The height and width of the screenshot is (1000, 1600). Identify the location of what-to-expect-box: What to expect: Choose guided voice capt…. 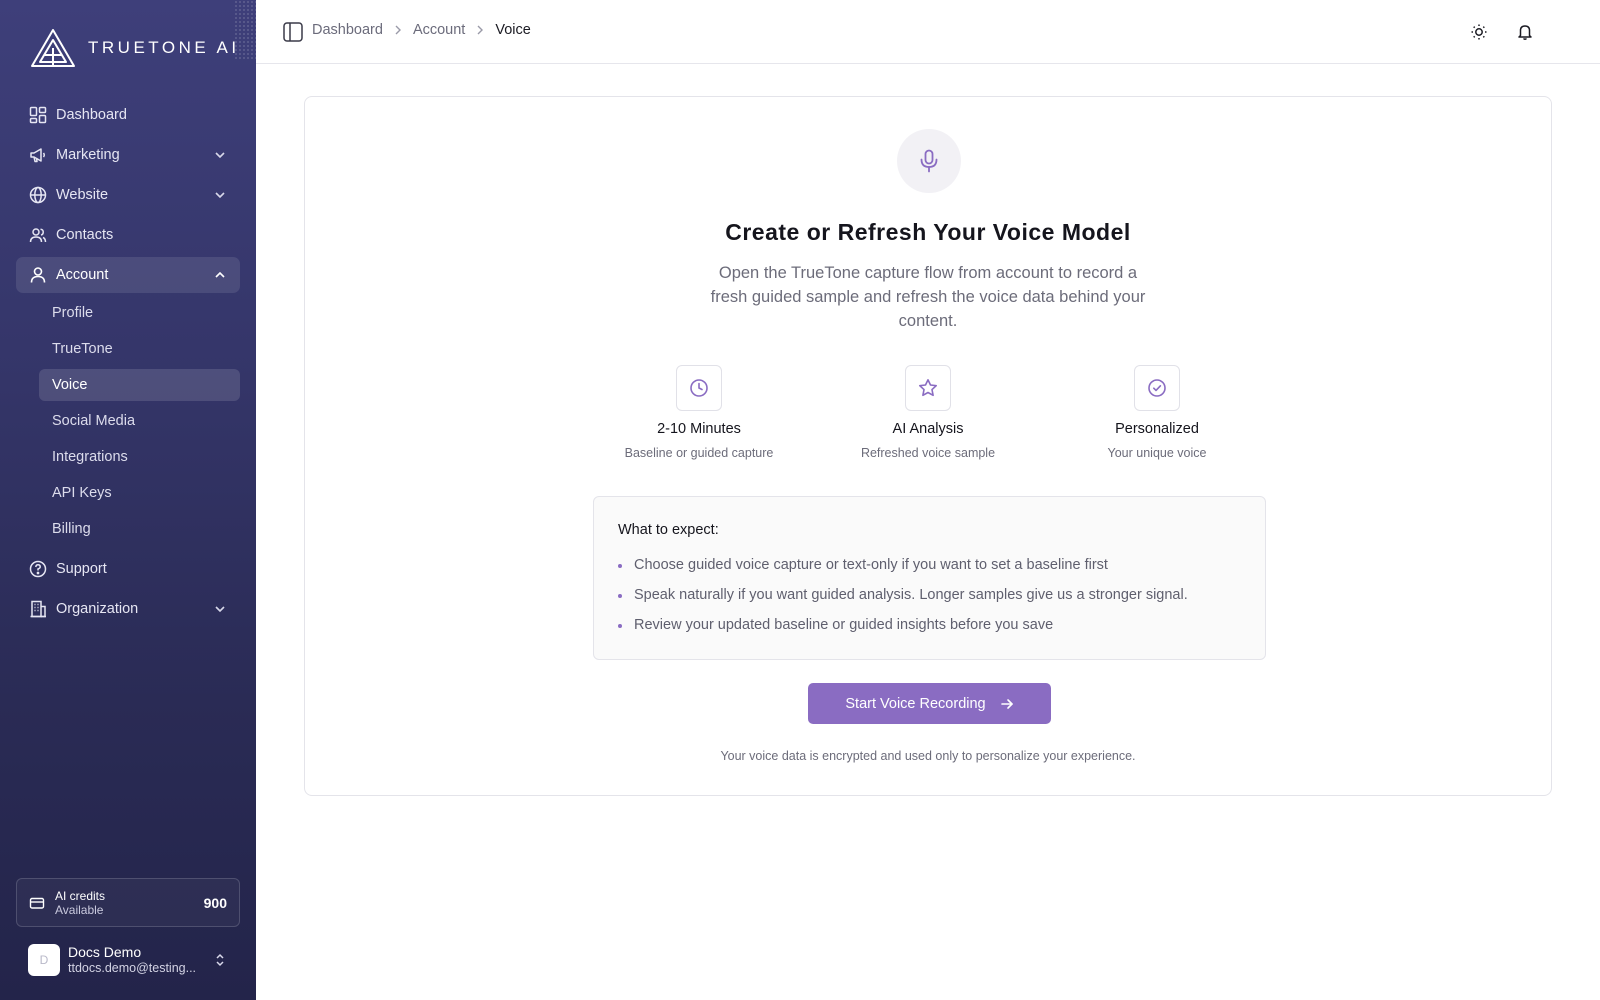
(929, 578).